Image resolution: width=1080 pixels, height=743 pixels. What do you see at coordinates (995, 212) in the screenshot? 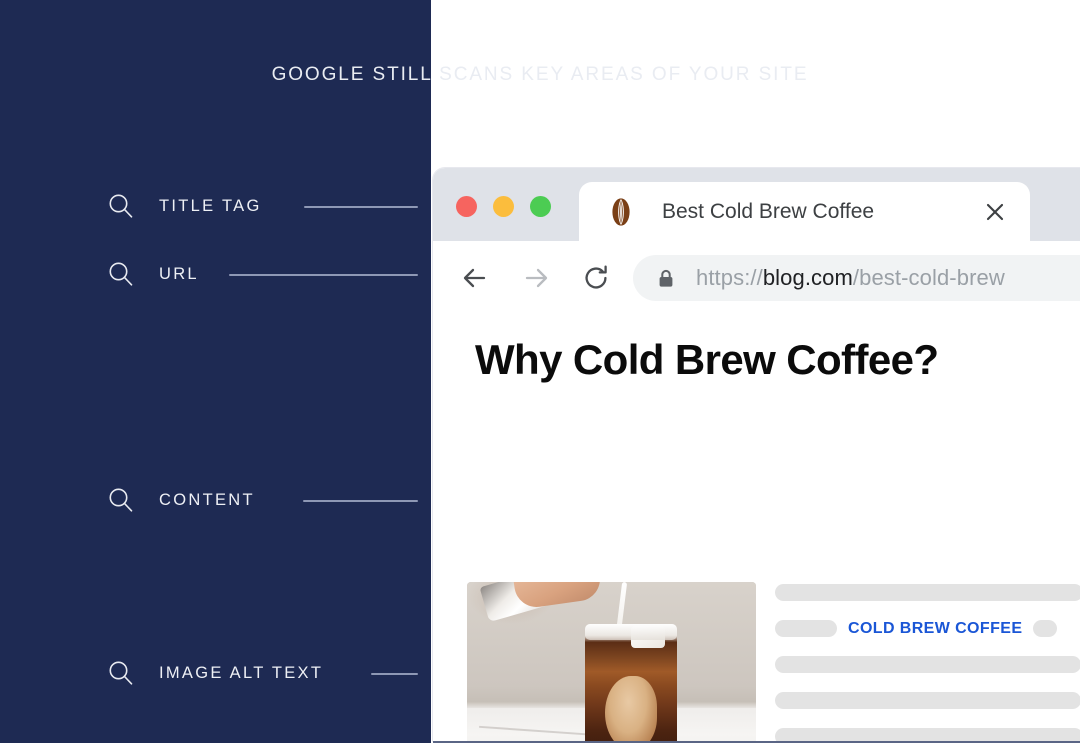
I see `close-icon` at bounding box center [995, 212].